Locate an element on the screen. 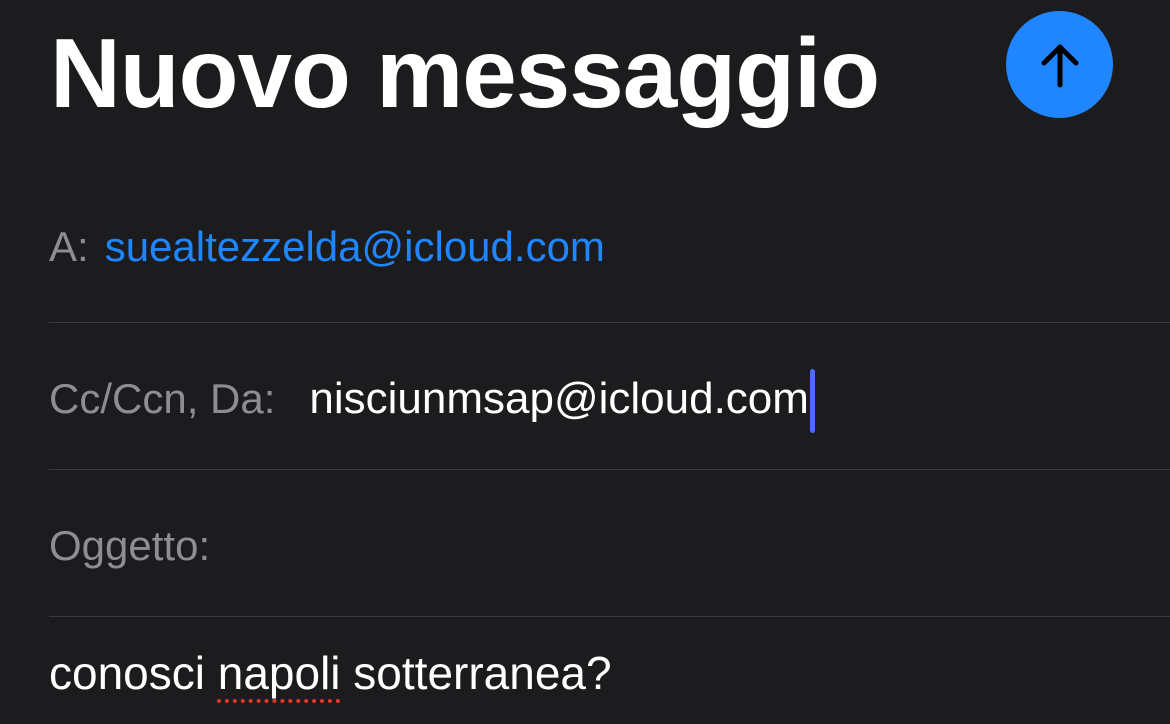 This screenshot has height=724, width=1170. cc-from-value: nisciunmsap@icloud.com is located at coordinates (559, 398).